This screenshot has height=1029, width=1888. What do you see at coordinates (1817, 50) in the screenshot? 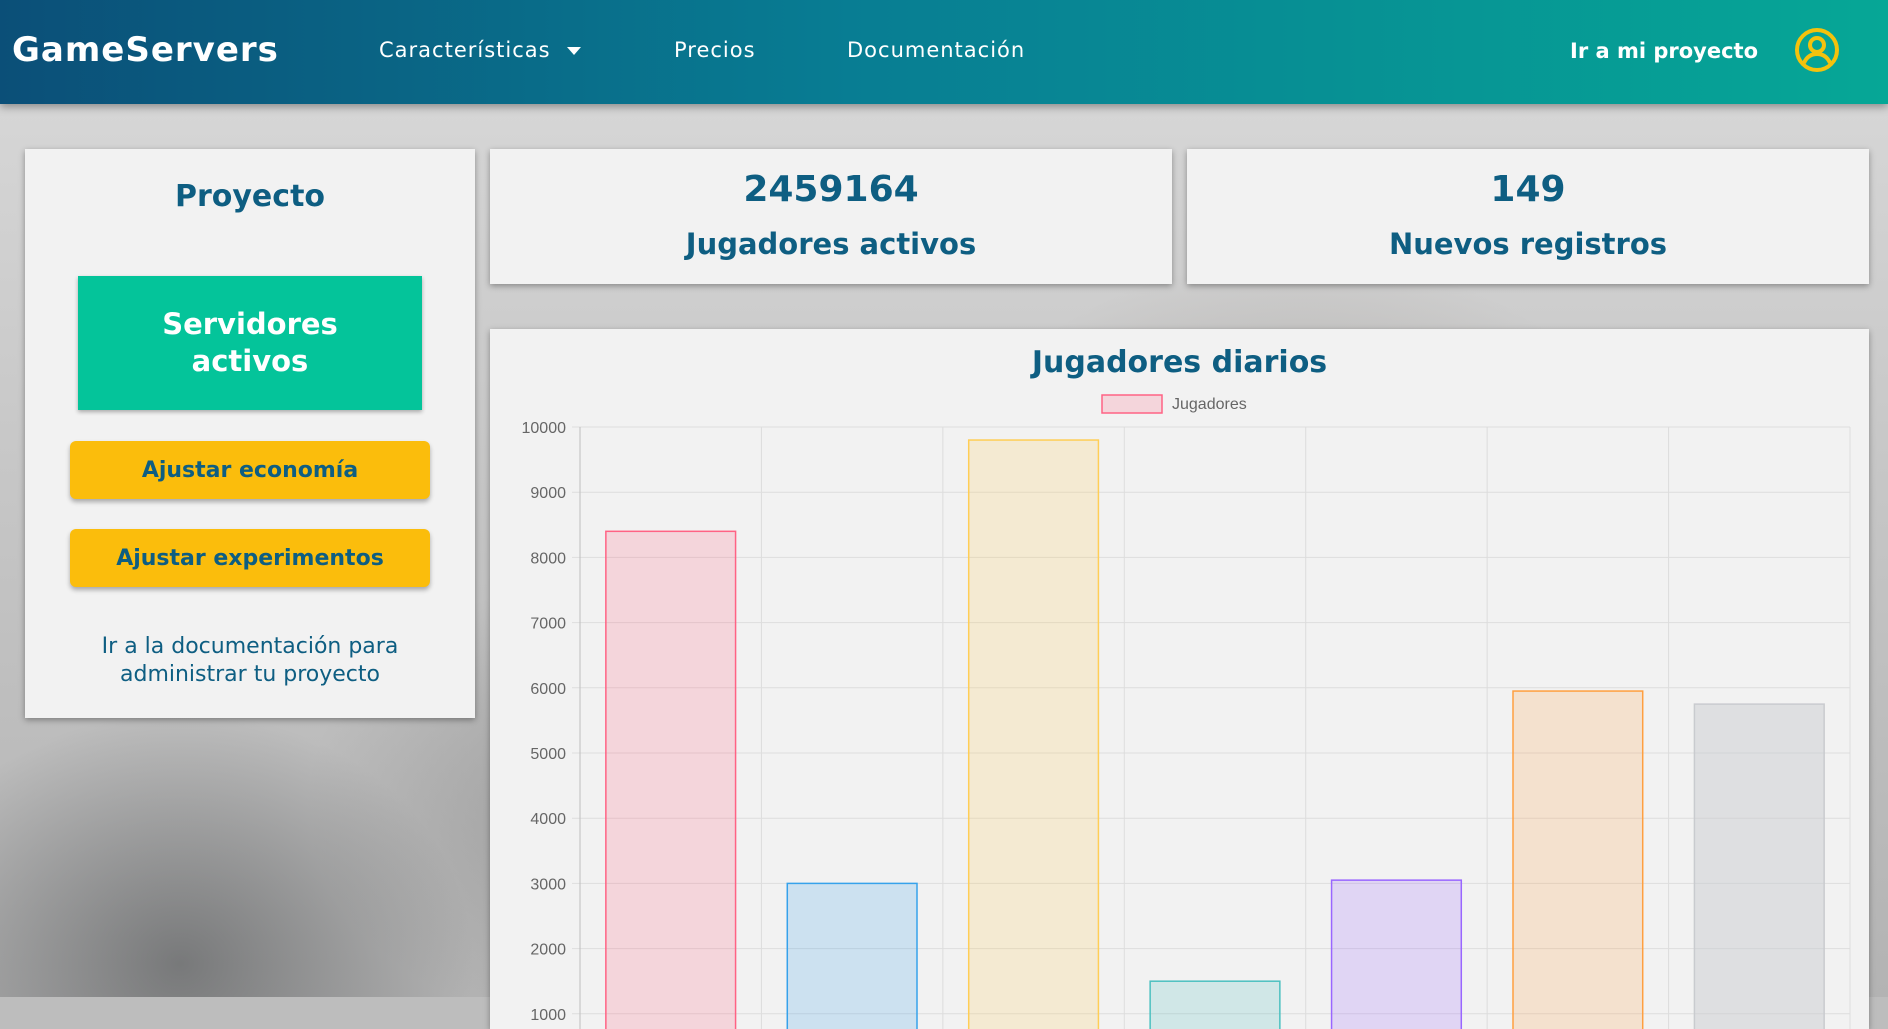
I see `user-circle-icon` at bounding box center [1817, 50].